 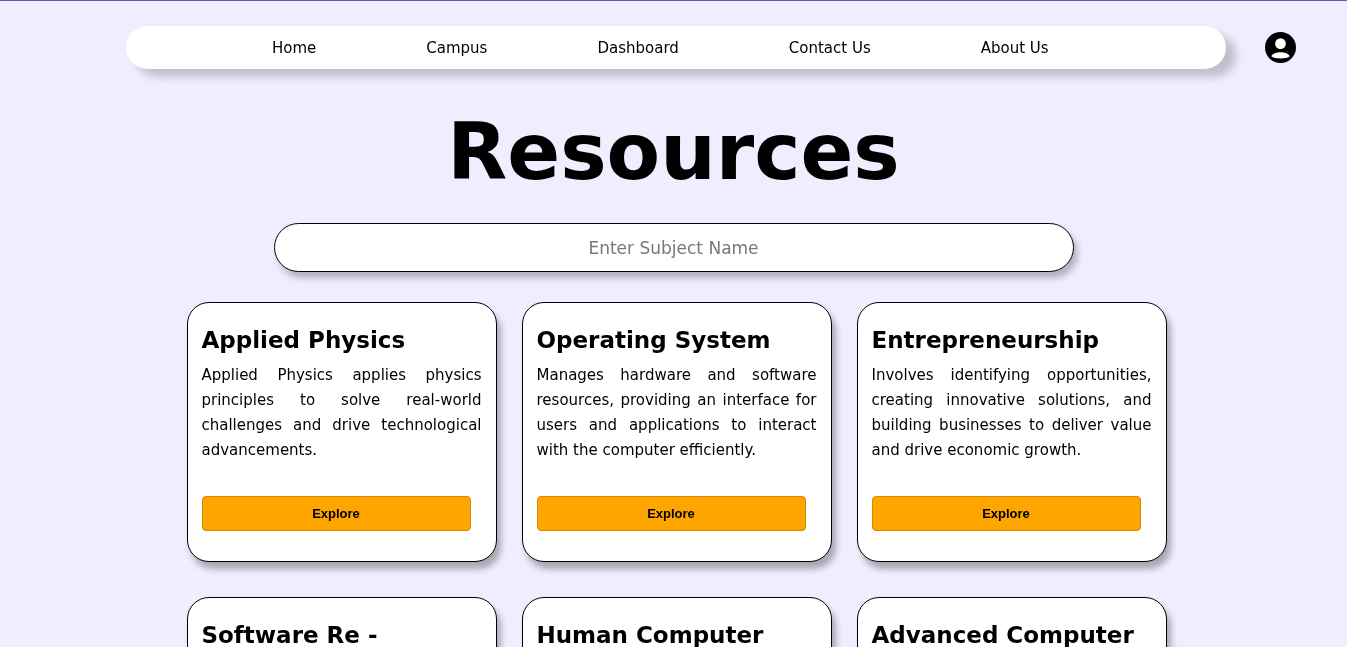 I want to click on search-field: Enter Subject Name, so click(x=673, y=247).